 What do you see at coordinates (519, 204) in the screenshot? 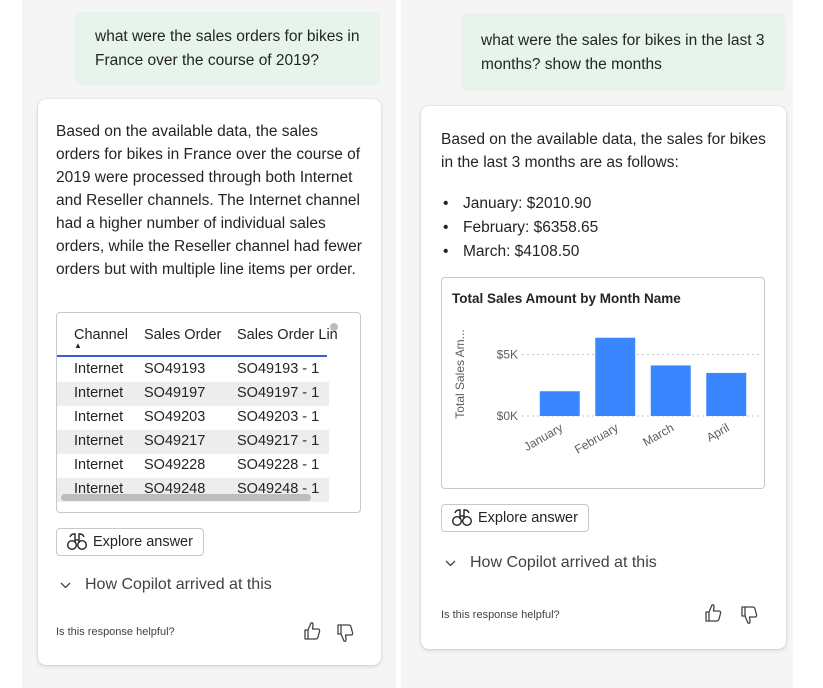
I see `list-item: January: $2010.90` at bounding box center [519, 204].